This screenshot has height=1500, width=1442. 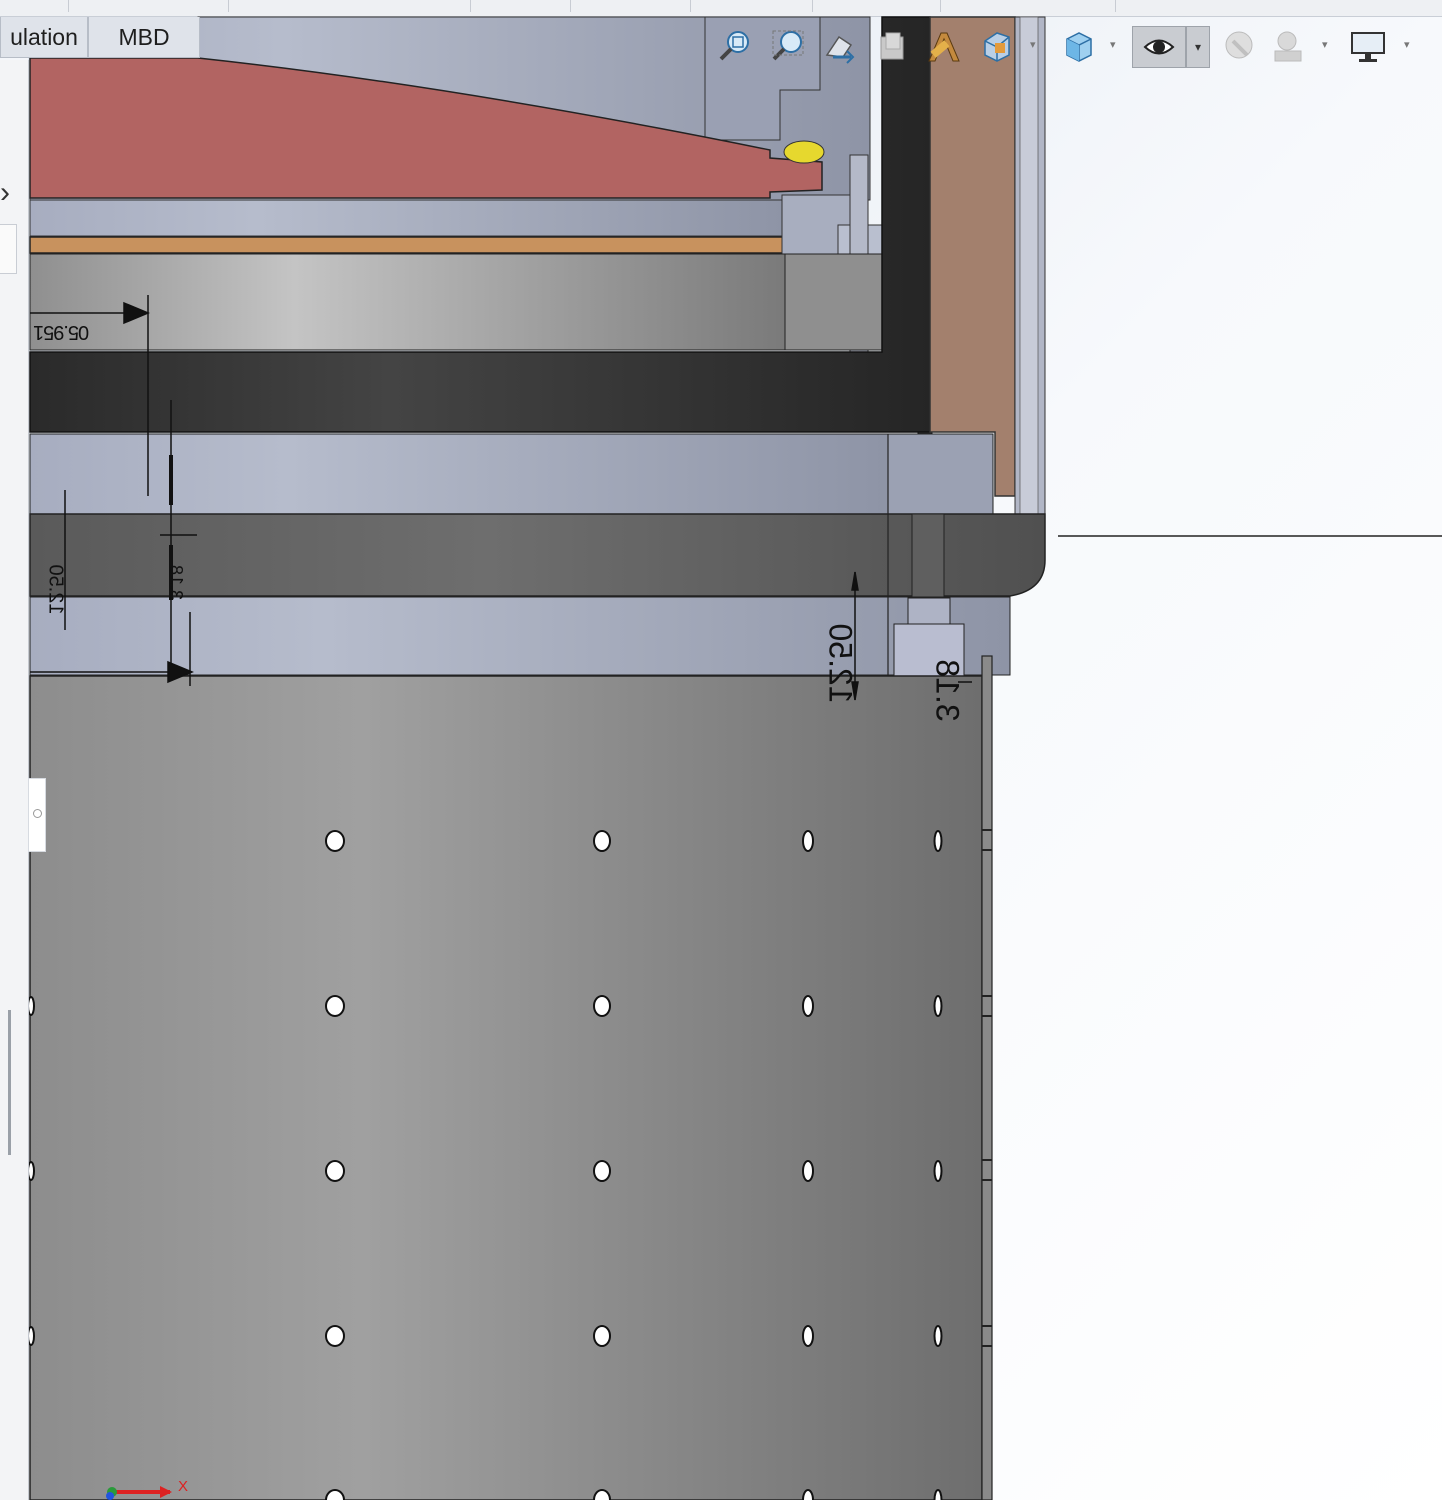 What do you see at coordinates (9, 1082) in the screenshot?
I see `panel-scrollbar` at bounding box center [9, 1082].